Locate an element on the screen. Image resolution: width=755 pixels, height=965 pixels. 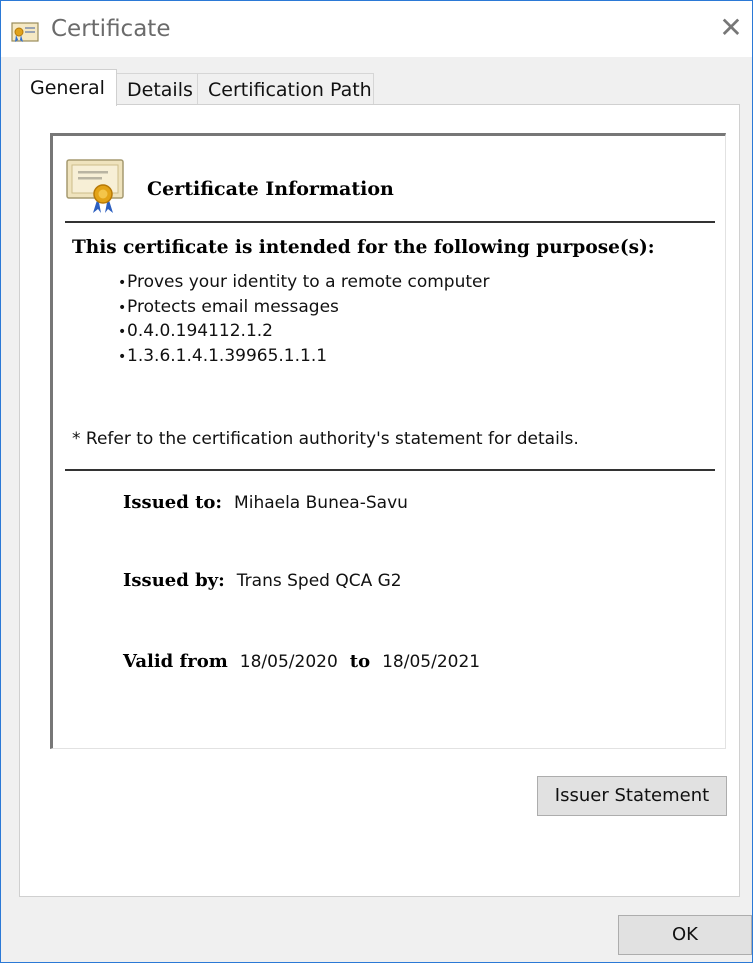
ok-button: OK is located at coordinates (685, 935).